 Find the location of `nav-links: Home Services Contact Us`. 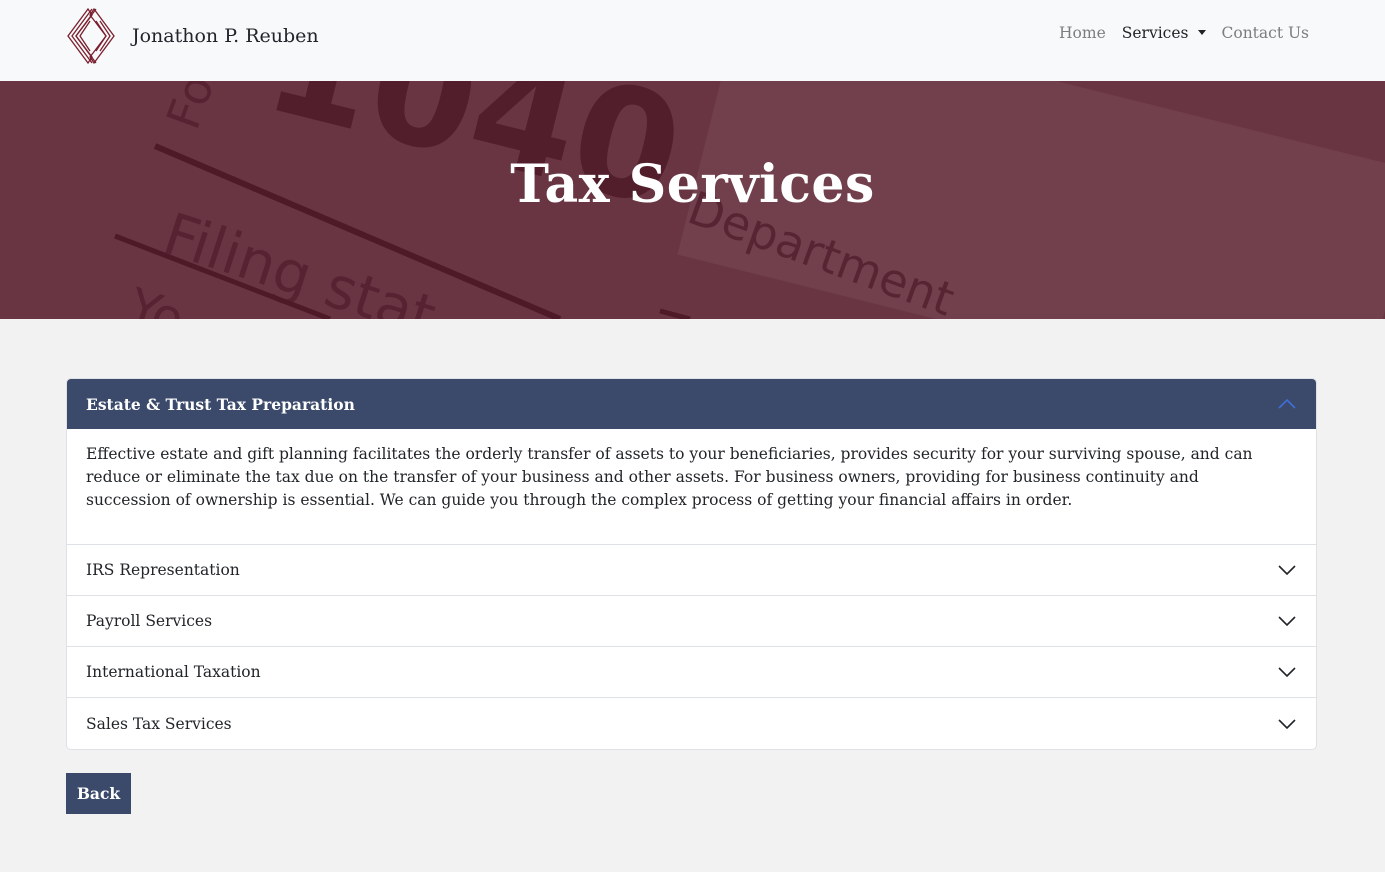

nav-links: Home Services Contact Us is located at coordinates (1176, 33).